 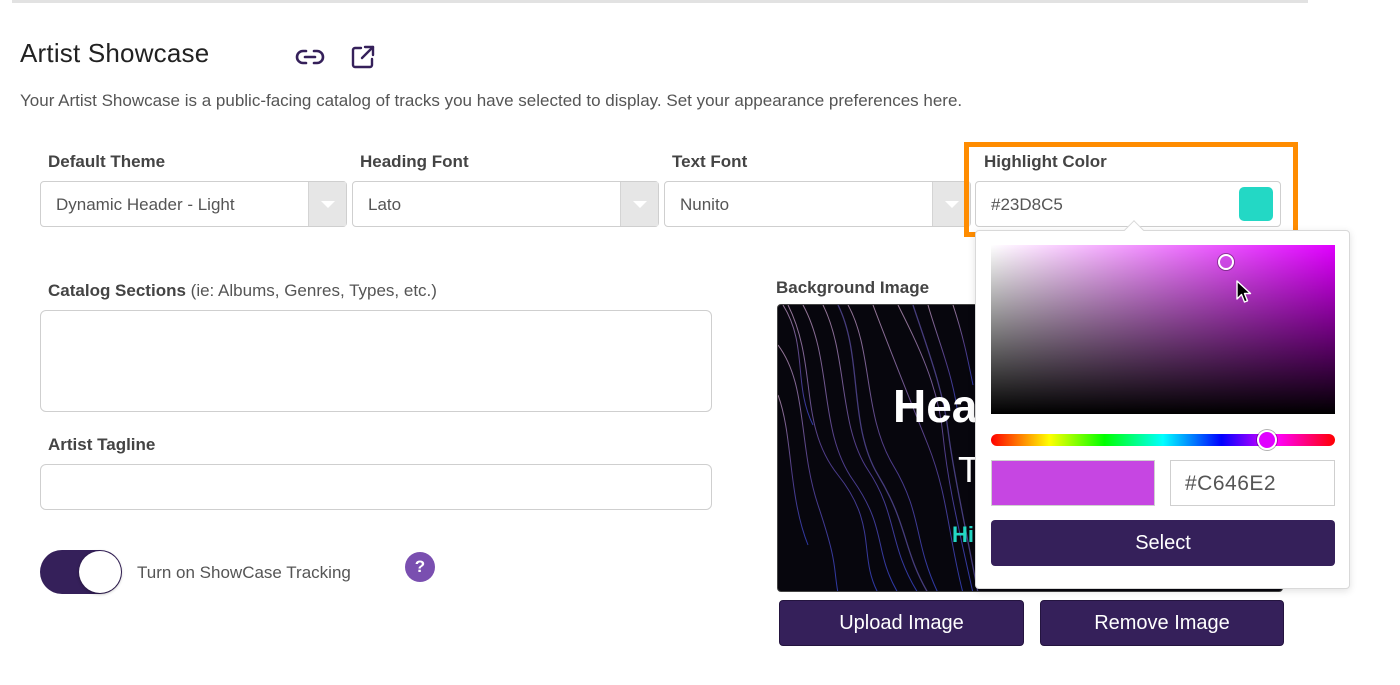 I want to click on showcase-tracking-label: Turn on ShowCase Tracking, so click(x=244, y=572).